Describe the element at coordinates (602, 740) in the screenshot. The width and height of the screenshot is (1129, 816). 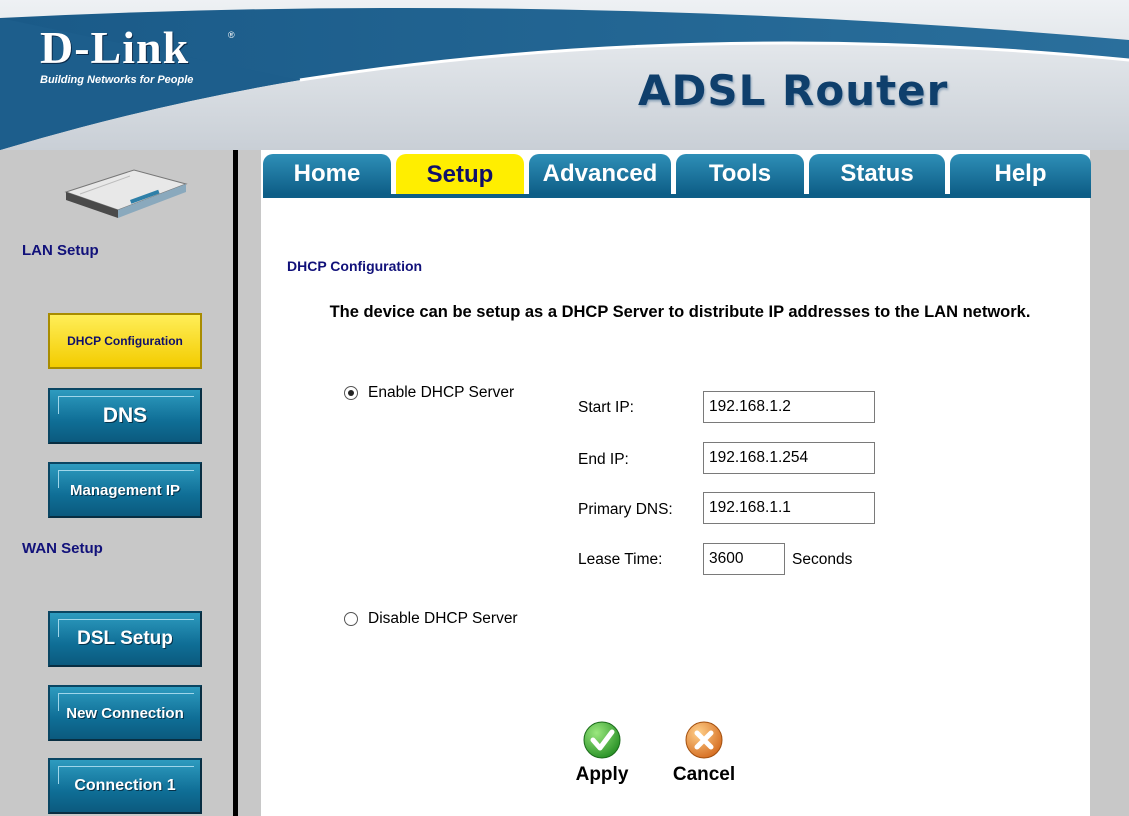
I see `checkmark-icon` at that location.